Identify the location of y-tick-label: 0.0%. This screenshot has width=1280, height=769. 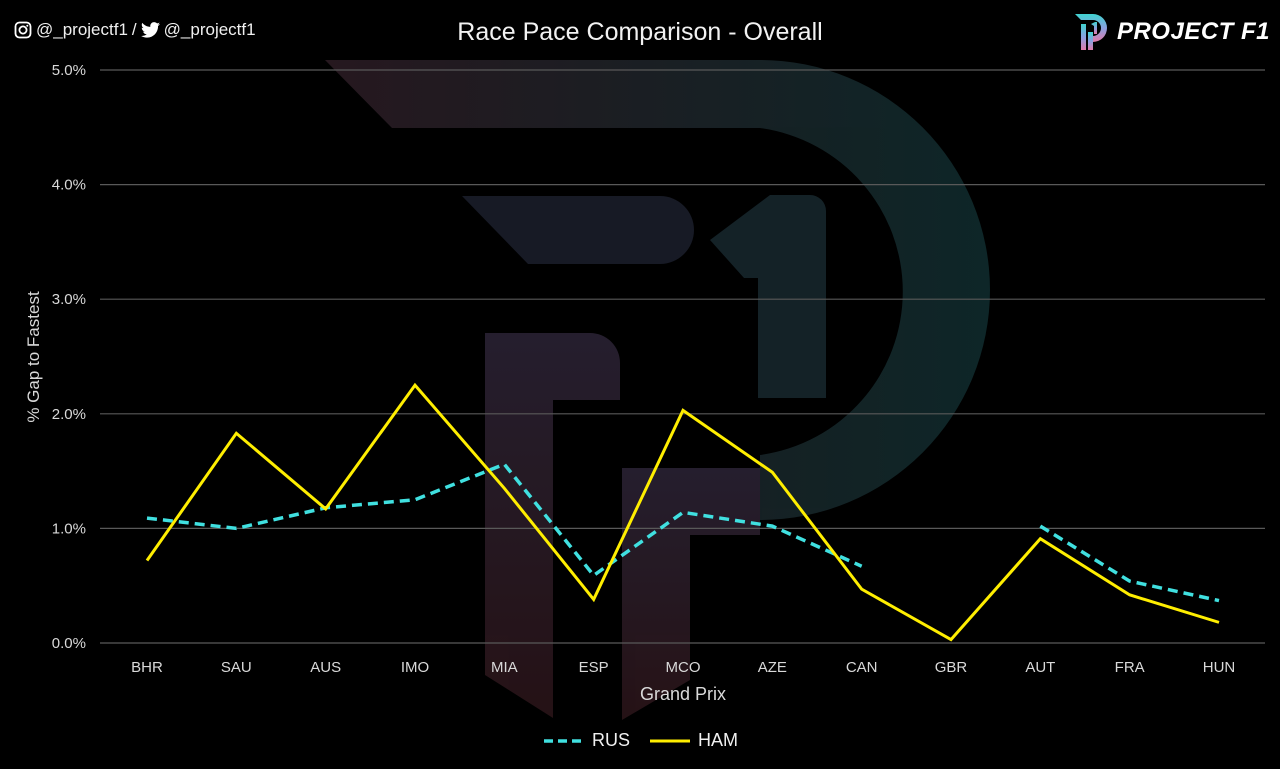
(69, 643).